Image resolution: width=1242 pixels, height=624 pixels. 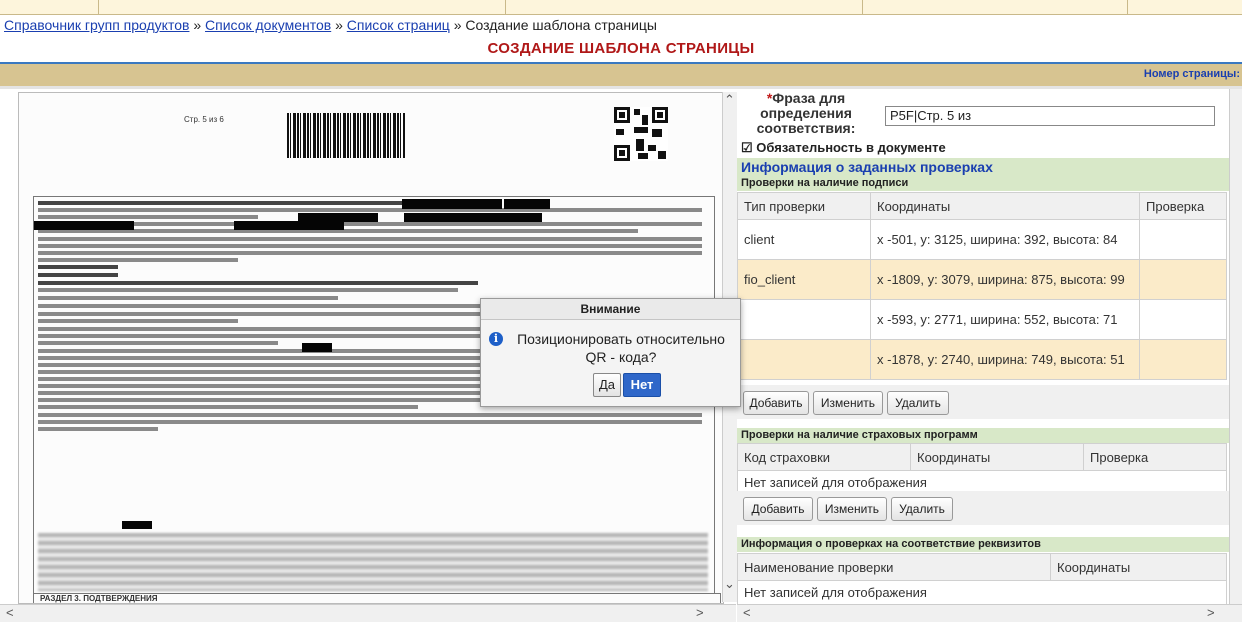 What do you see at coordinates (642, 385) in the screenshot?
I see `no-button: Нет` at bounding box center [642, 385].